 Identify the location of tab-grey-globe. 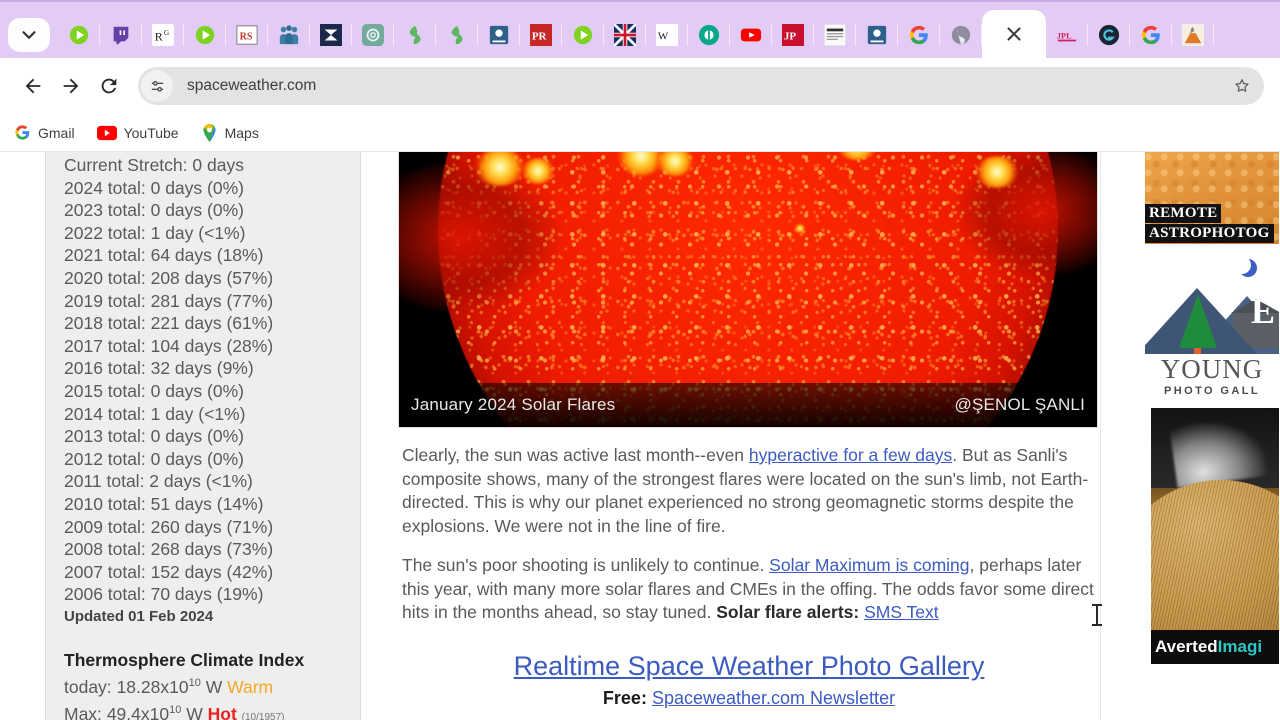
(961, 35).